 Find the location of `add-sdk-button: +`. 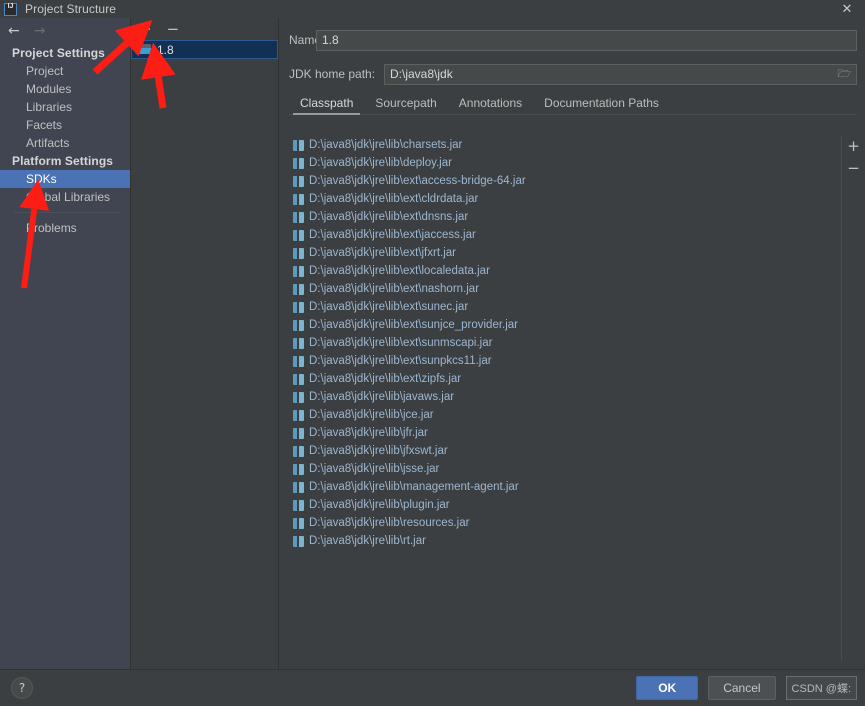

add-sdk-button: + is located at coordinates (145, 29).